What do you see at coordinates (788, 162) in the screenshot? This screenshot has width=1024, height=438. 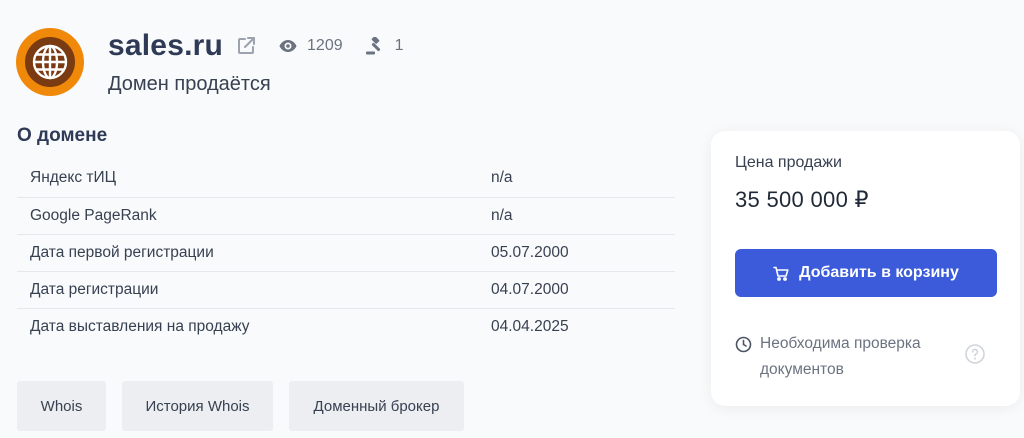 I see `price-label: Цена продажи` at bounding box center [788, 162].